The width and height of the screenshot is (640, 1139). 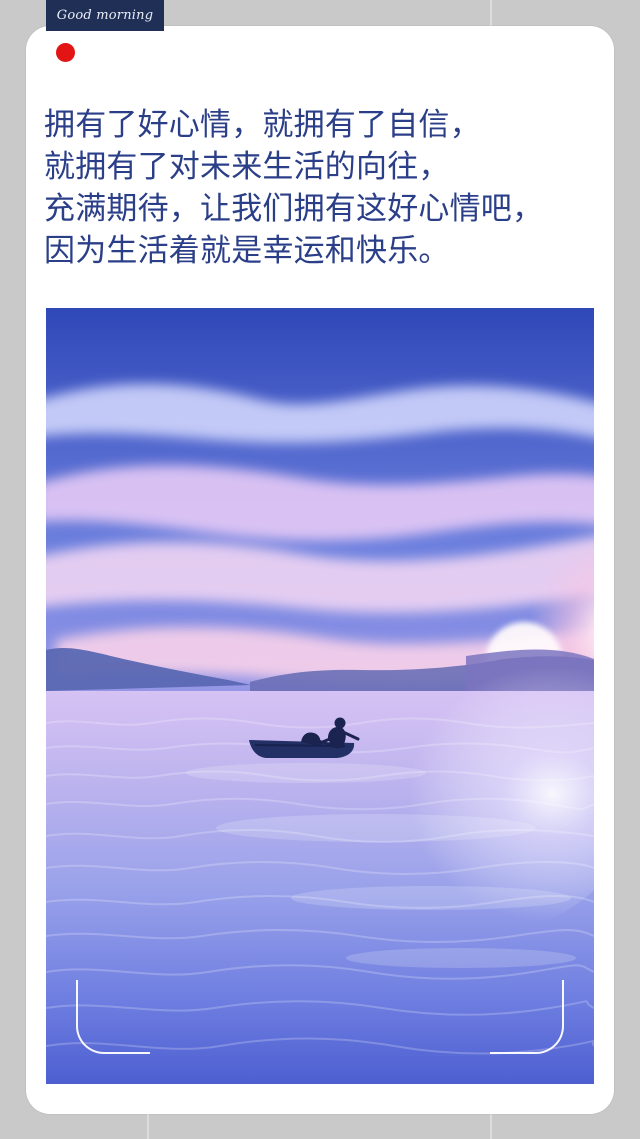 I want to click on good-morning-text: Good morning, so click(x=105, y=15).